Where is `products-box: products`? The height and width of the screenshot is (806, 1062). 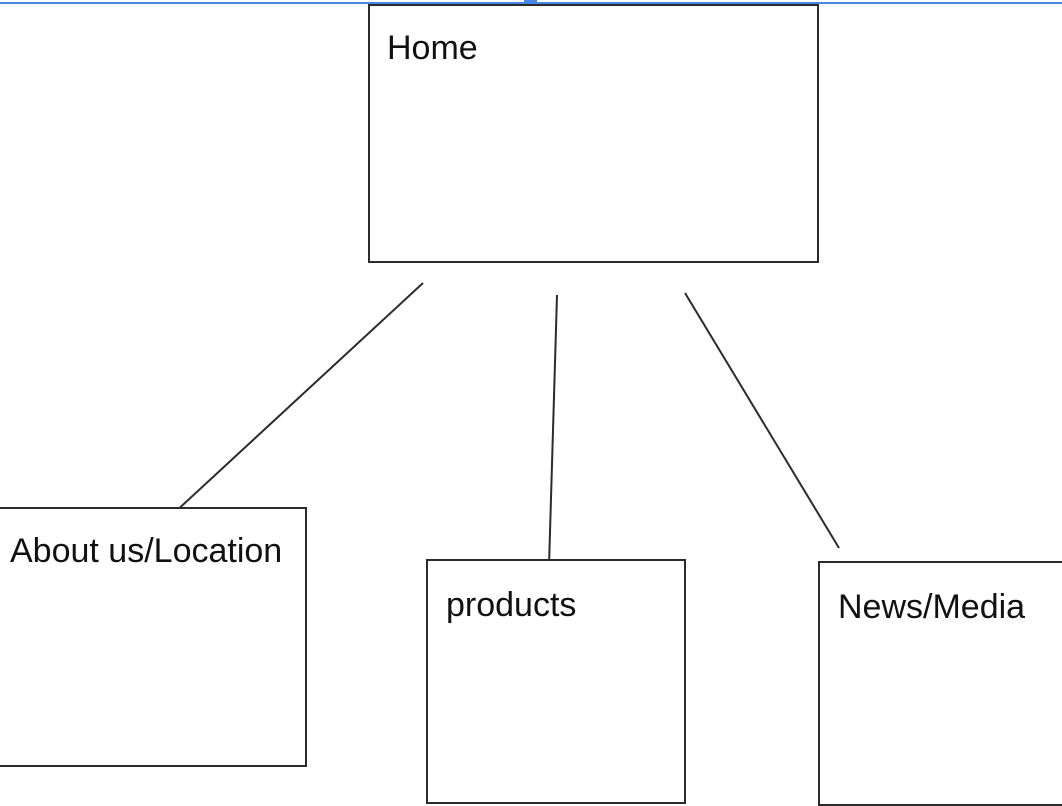 products-box: products is located at coordinates (556, 681).